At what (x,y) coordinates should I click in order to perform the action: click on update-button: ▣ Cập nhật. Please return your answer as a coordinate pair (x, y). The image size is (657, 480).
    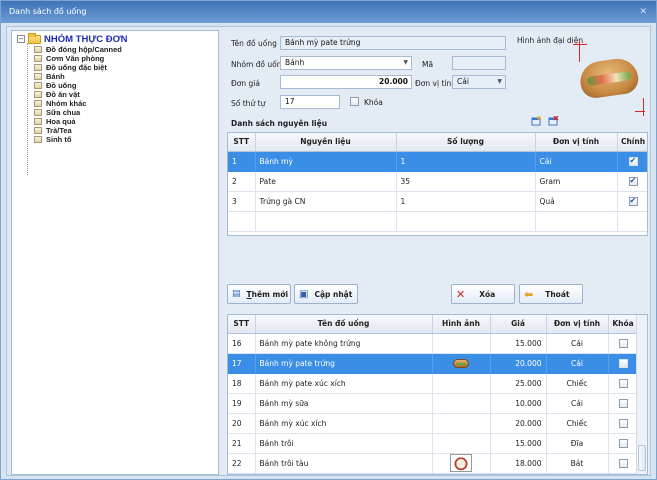
    Looking at the image, I should click on (326, 294).